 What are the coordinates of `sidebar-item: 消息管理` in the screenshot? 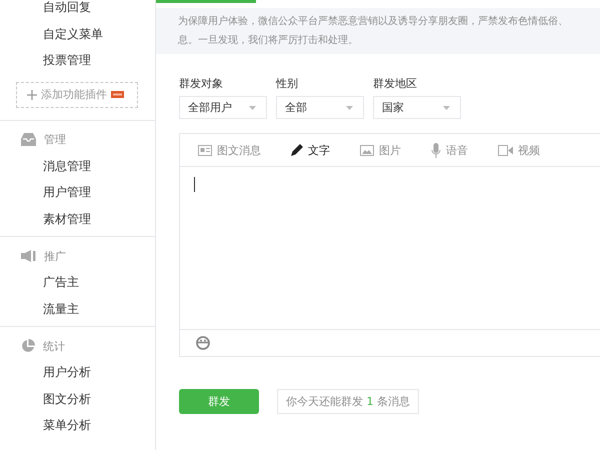 It's located at (77, 165).